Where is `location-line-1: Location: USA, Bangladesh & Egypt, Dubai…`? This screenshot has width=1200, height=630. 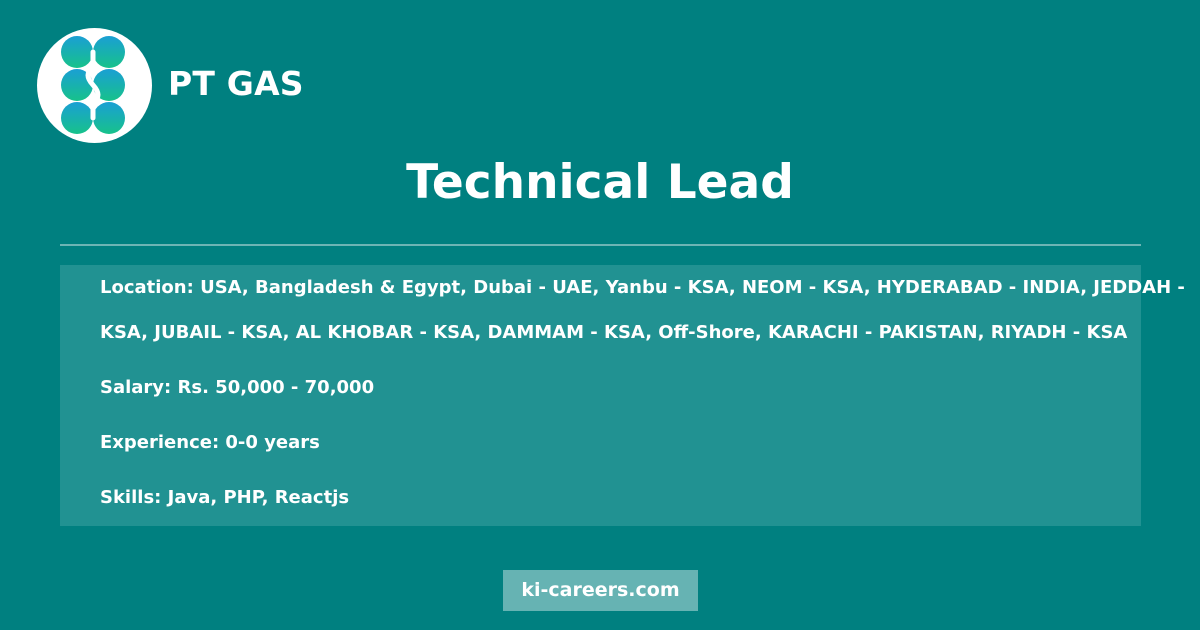 location-line-1: Location: USA, Bangladesh & Egypt, Dubai… is located at coordinates (642, 287).